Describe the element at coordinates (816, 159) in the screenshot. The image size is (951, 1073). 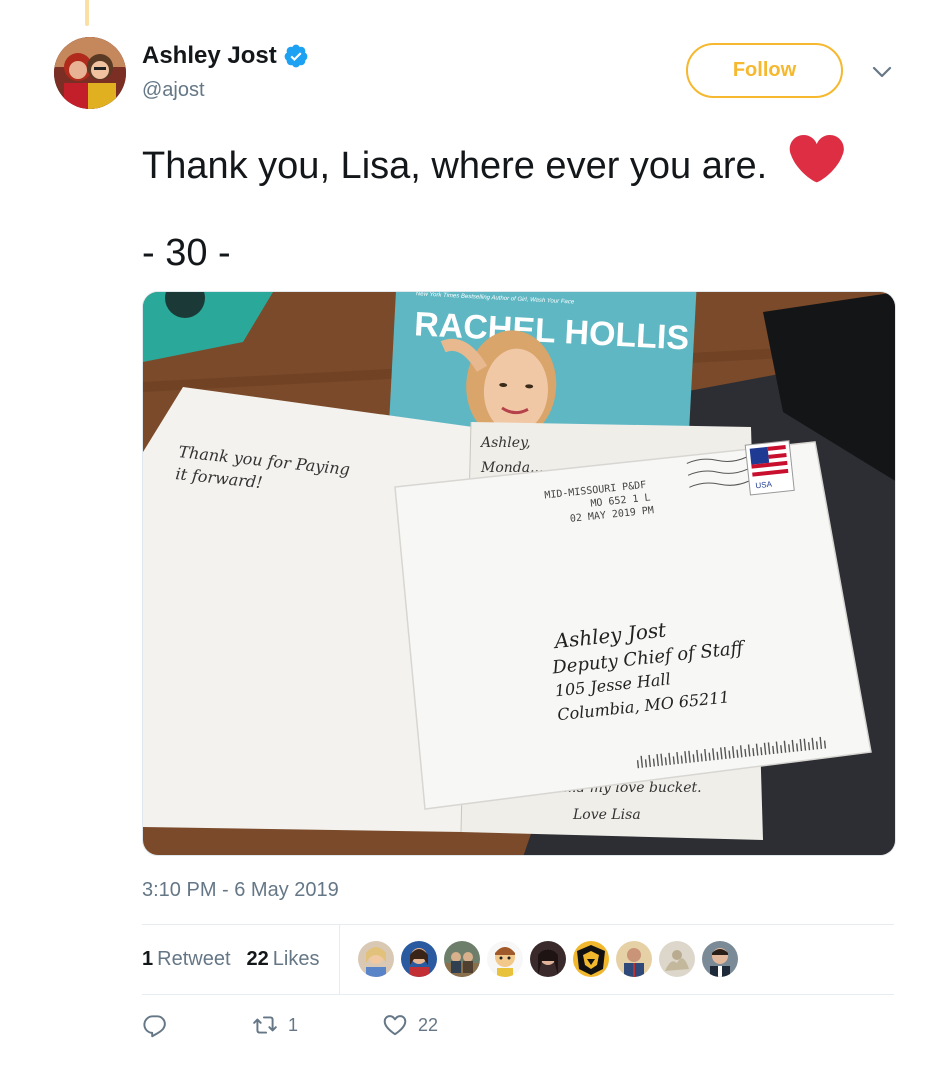
I see `red-heart-emoji-icon` at that location.